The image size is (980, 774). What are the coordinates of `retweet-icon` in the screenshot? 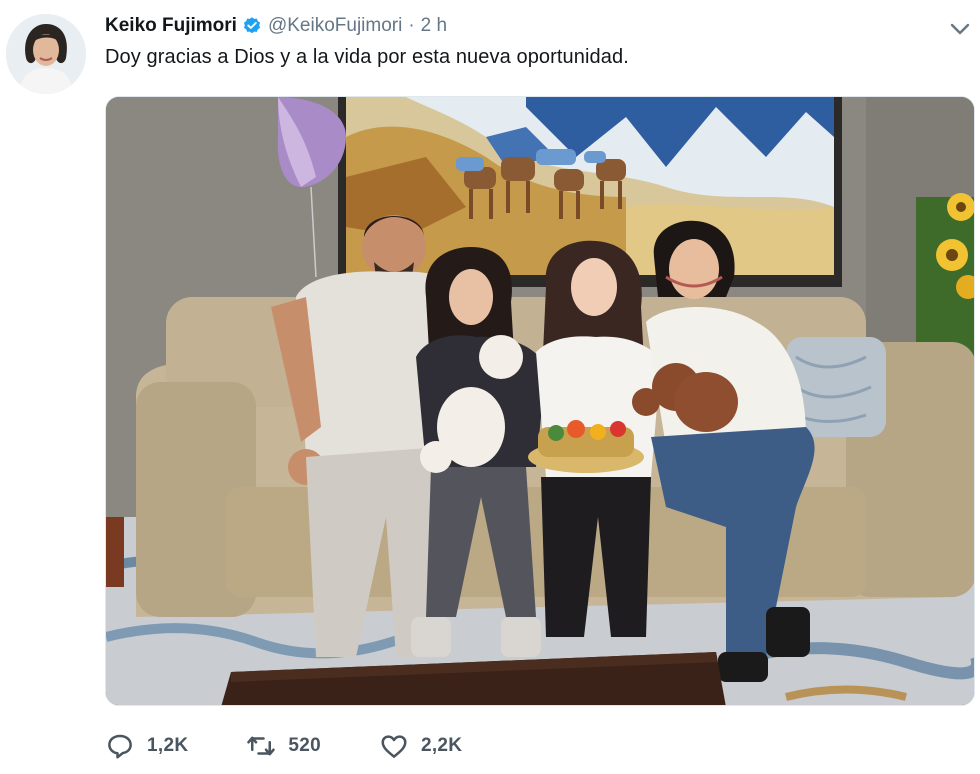 It's located at (261, 746).